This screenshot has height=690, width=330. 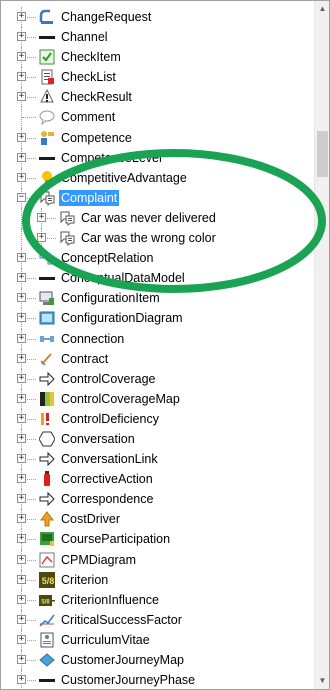 I want to click on tree-item-label: Comment, so click(x=88, y=117).